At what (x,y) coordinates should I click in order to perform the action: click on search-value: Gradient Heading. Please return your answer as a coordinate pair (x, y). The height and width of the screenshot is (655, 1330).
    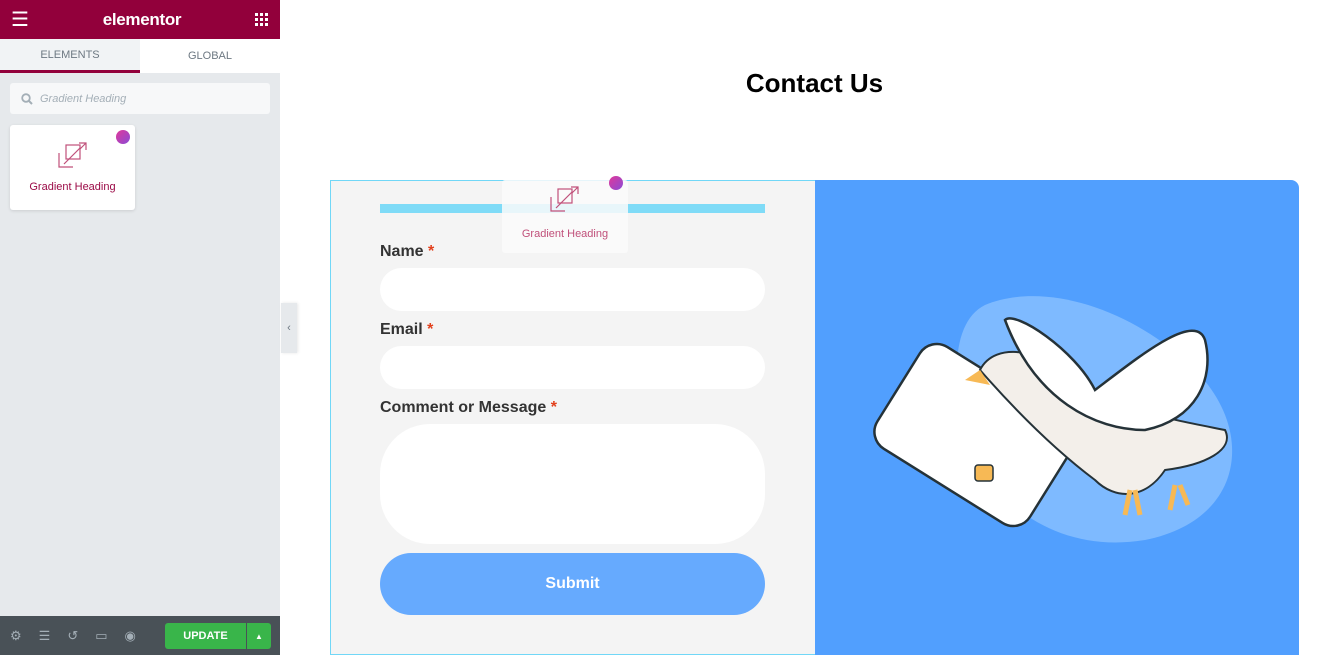
    Looking at the image, I should click on (83, 98).